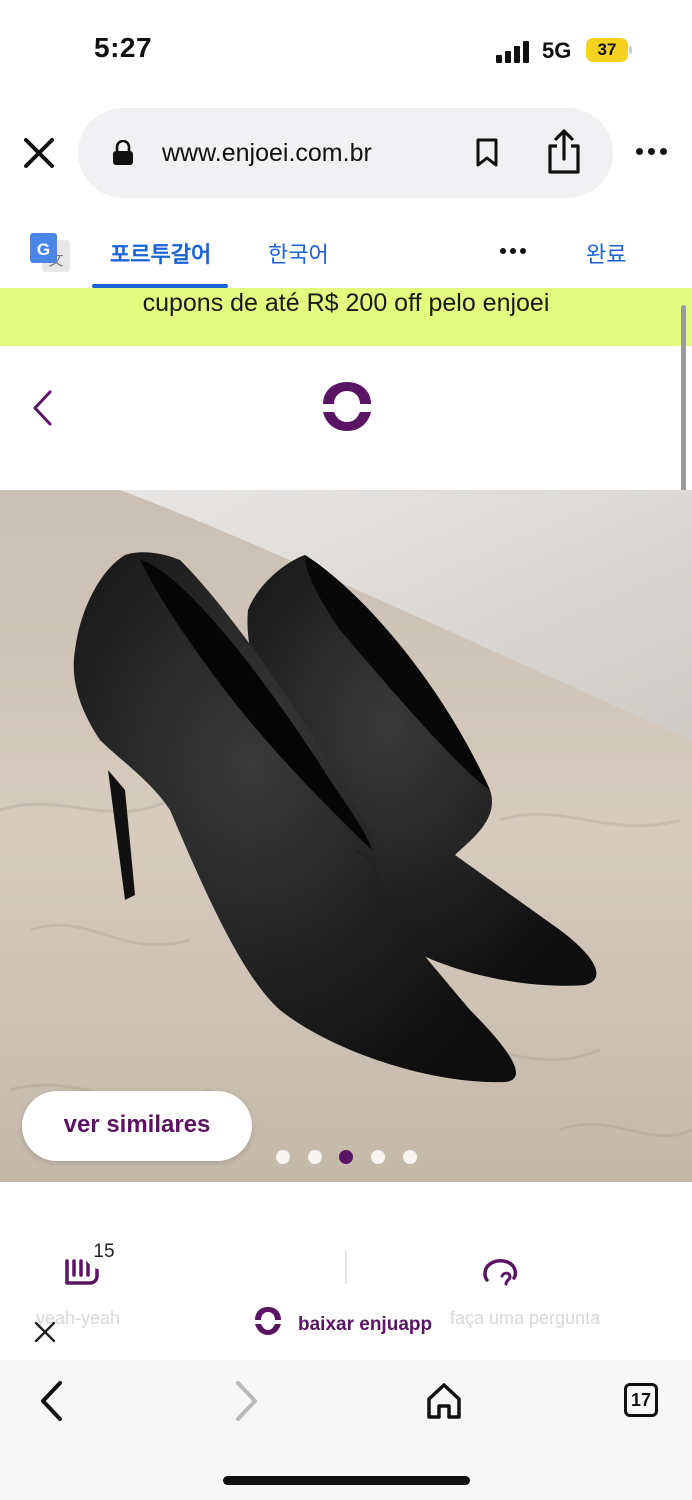 This screenshot has width=692, height=1500. I want to click on google-translate-icon: 文 G, so click(50, 253).